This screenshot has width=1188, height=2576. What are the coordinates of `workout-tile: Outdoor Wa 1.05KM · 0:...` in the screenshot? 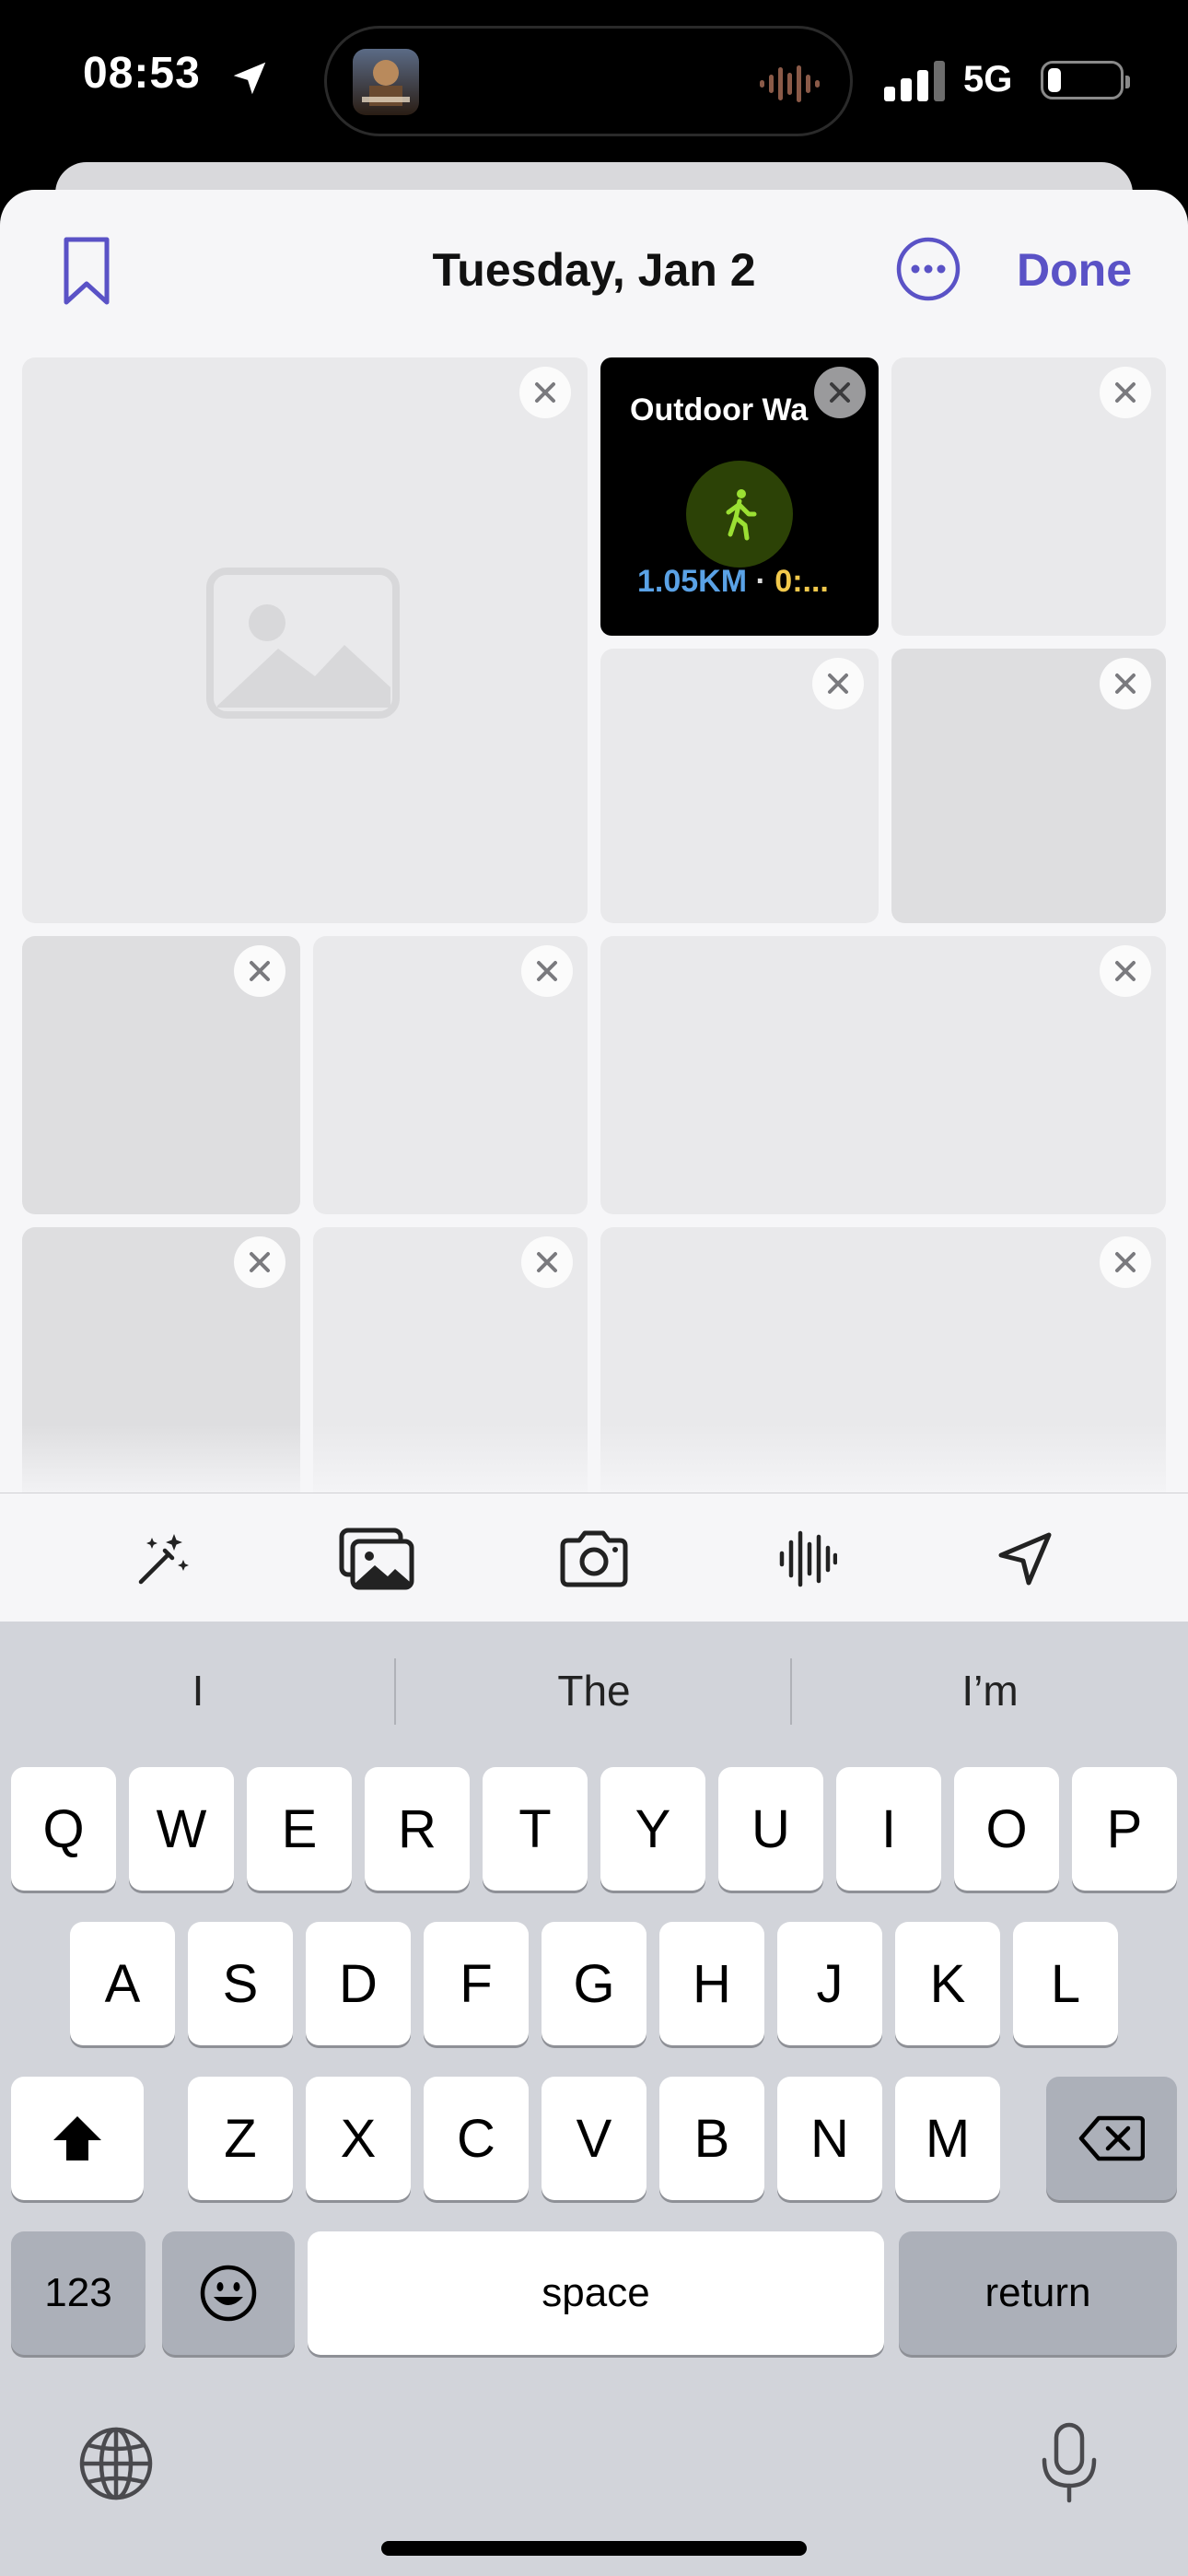 It's located at (739, 496).